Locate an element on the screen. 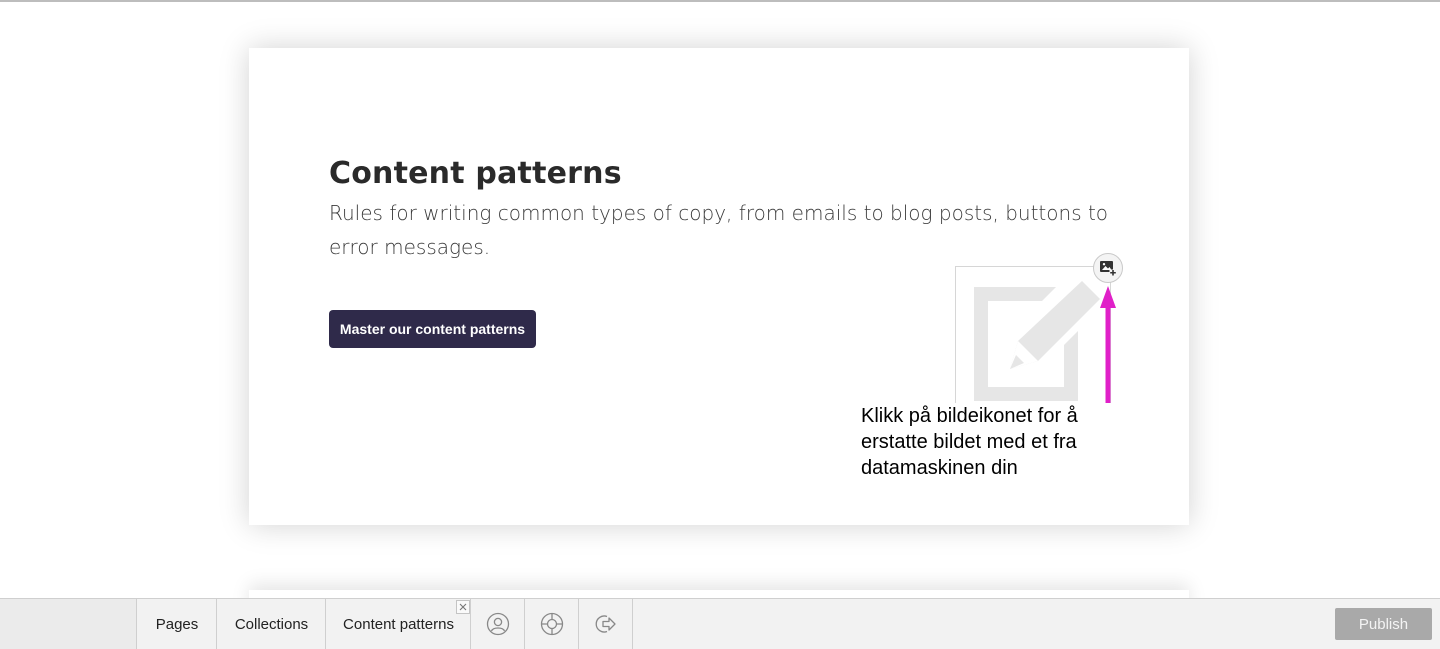  close-tab-button is located at coordinates (463, 607).